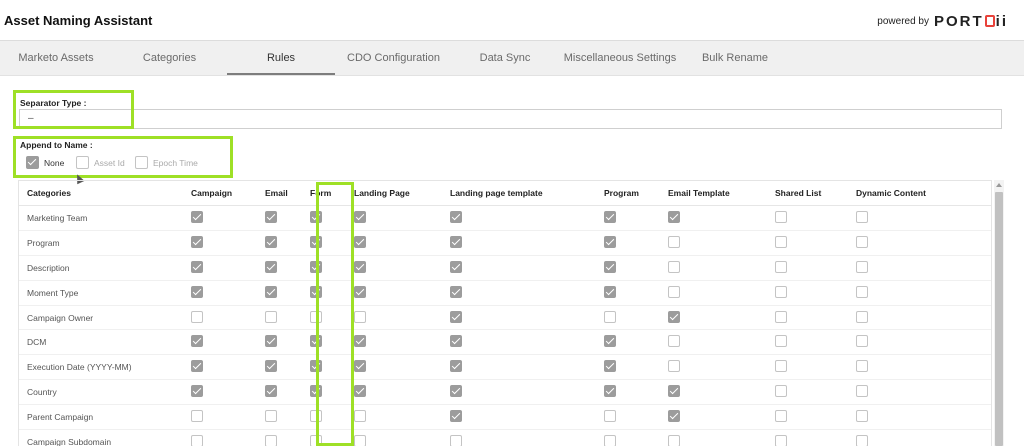  I want to click on vertical-scrollbar, so click(999, 313).